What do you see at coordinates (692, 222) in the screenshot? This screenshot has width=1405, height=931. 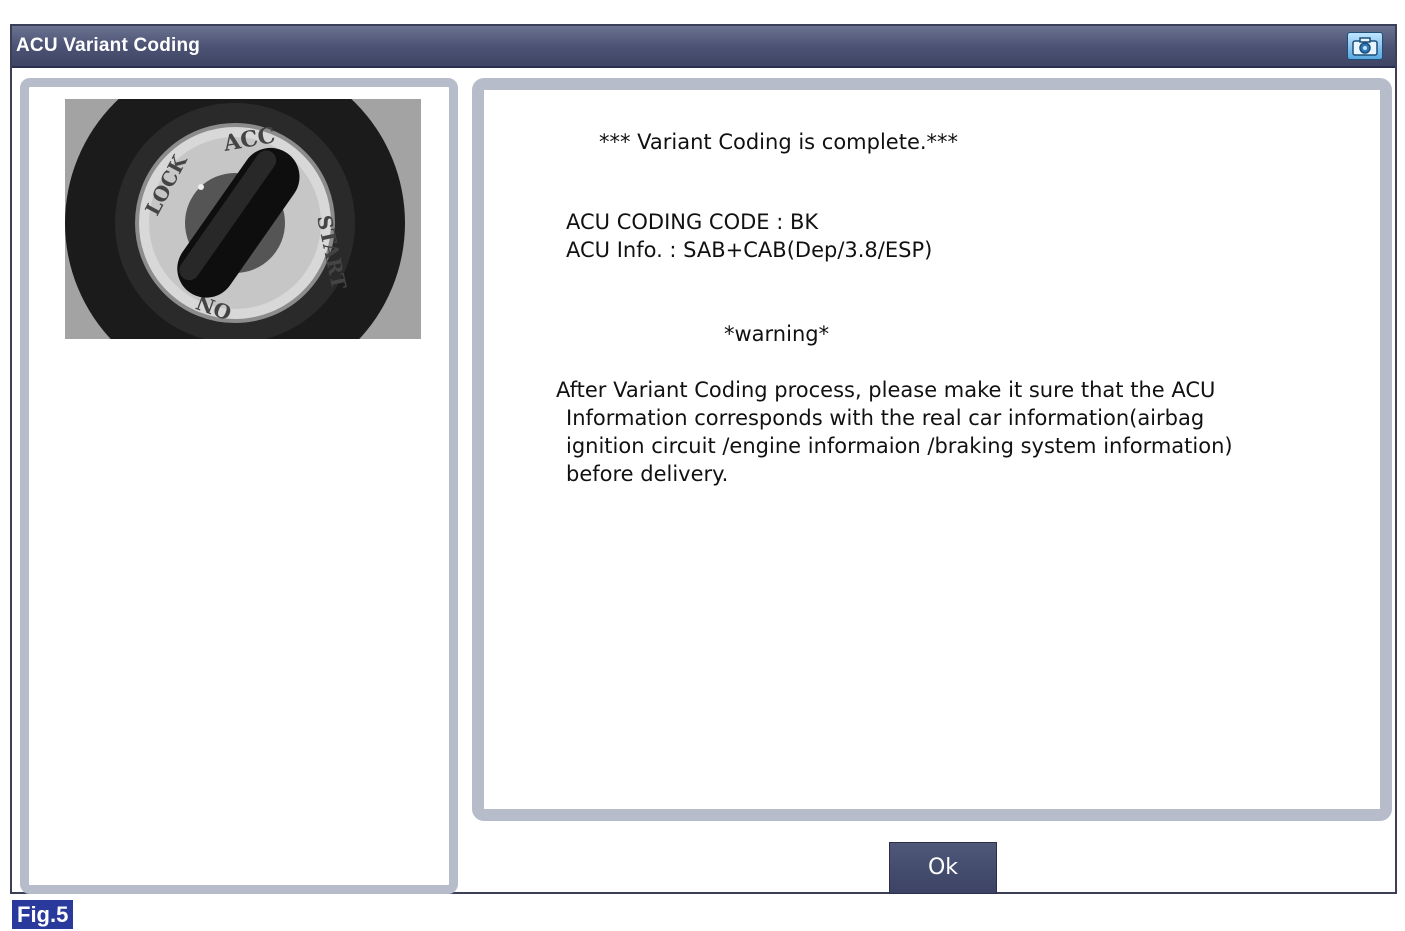 I see `acu-coding-code: ACU CODING CODE : BK` at bounding box center [692, 222].